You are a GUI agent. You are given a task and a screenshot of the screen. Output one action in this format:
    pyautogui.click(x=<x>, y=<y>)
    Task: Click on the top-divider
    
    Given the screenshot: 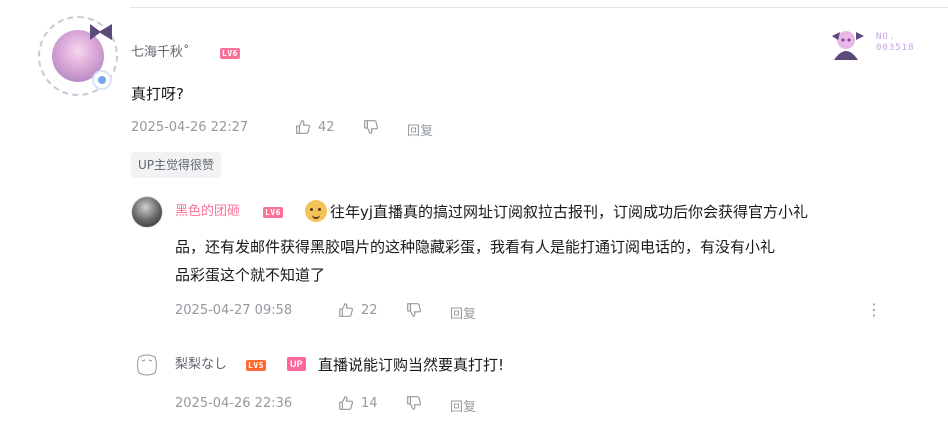 What is the action you would take?
    pyautogui.click(x=539, y=7)
    